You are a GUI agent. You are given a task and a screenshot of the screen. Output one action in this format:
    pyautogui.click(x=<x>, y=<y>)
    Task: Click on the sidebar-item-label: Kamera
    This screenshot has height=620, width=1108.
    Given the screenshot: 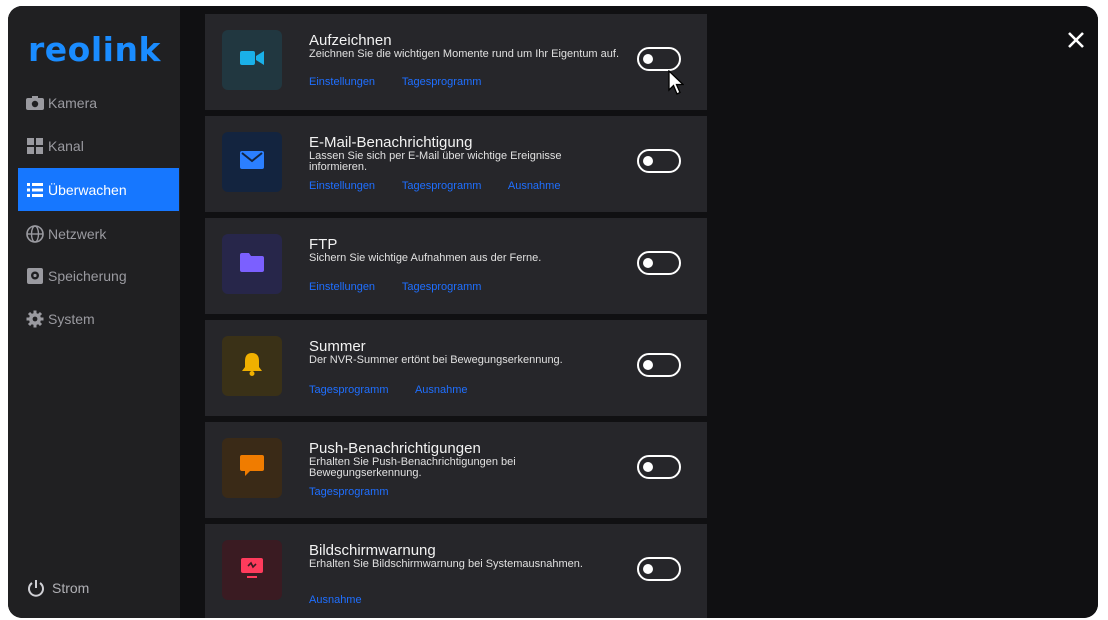 What is the action you would take?
    pyautogui.click(x=73, y=102)
    